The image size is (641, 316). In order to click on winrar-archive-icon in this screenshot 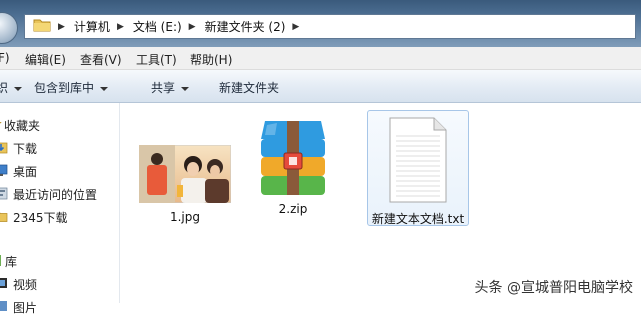, I will do `click(293, 159)`.